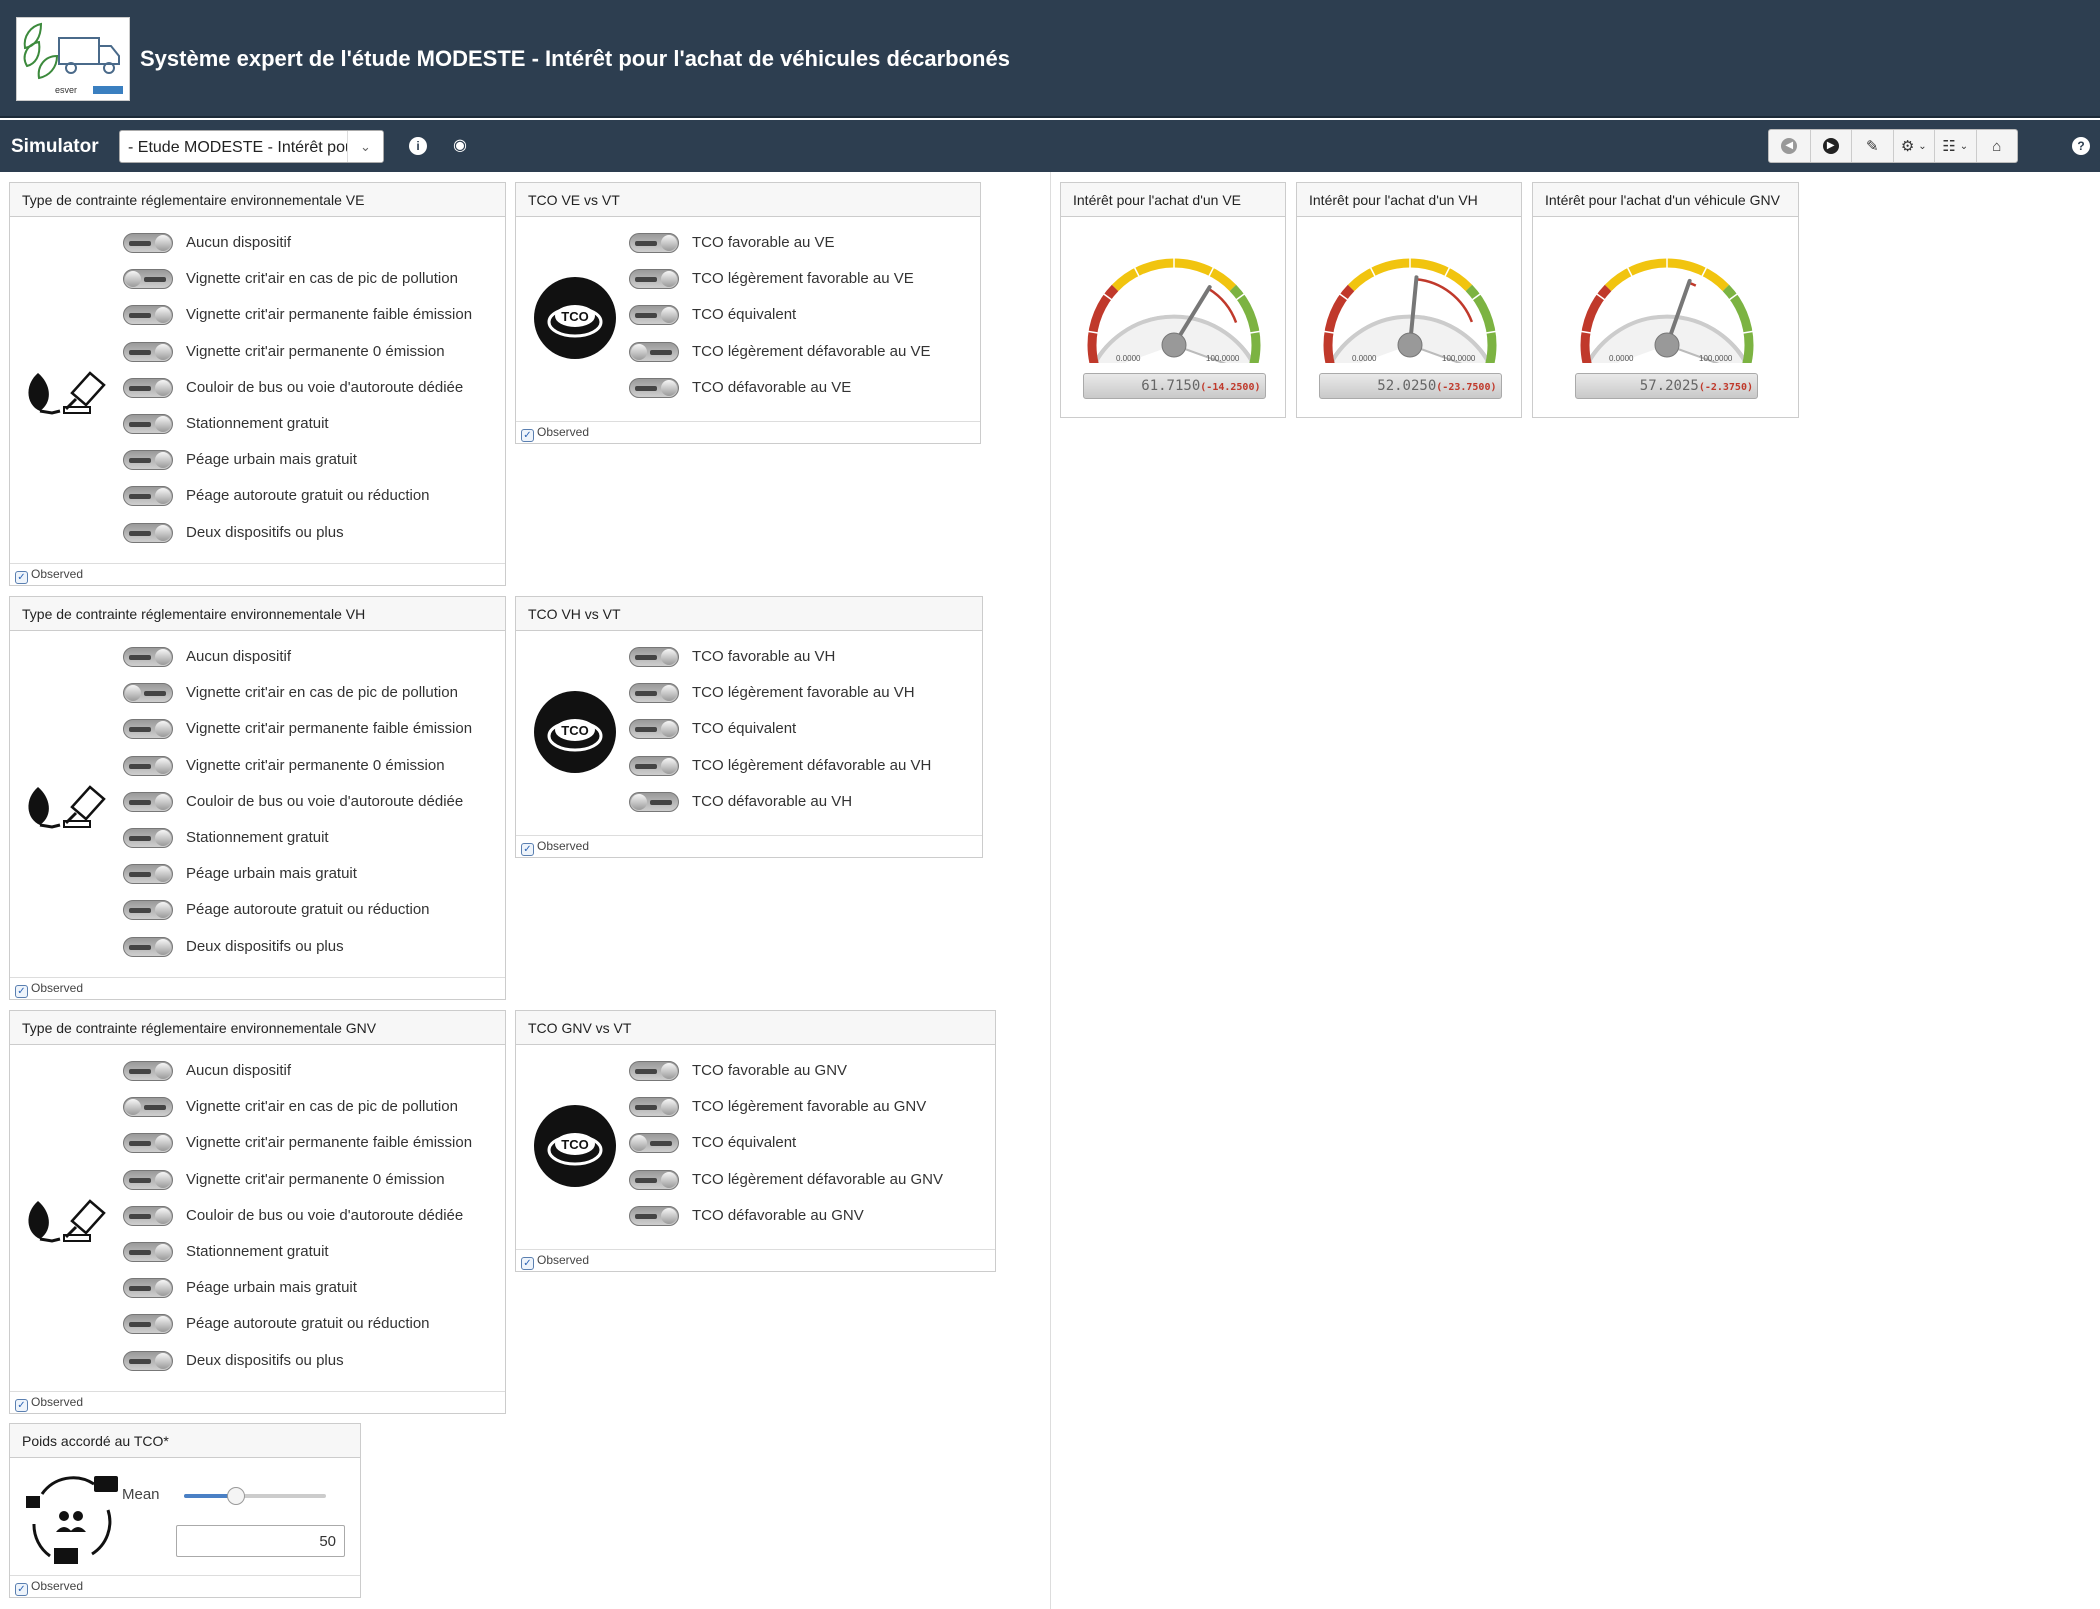 This screenshot has width=2100, height=1609. I want to click on slider-thumb, so click(235, 1496).